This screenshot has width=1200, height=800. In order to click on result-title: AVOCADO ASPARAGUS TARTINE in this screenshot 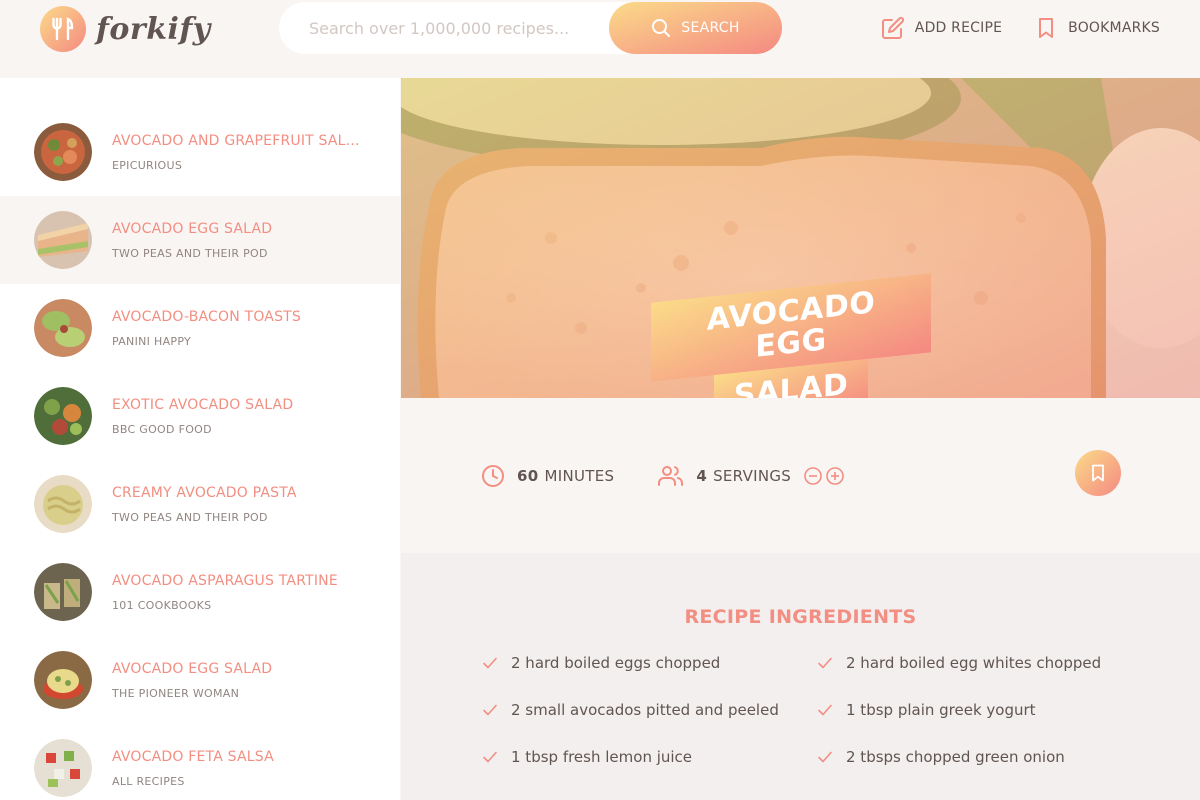, I will do `click(225, 580)`.